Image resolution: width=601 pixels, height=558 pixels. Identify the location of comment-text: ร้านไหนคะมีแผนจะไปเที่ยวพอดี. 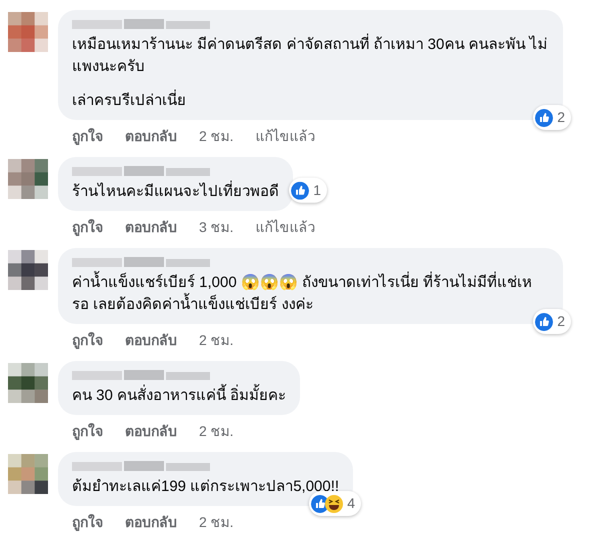
(175, 192).